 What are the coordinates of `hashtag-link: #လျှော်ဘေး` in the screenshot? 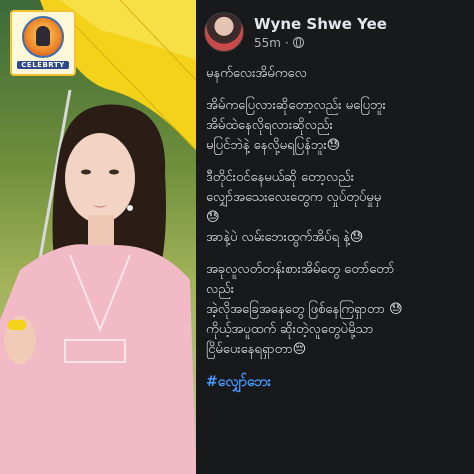 It's located at (340, 382).